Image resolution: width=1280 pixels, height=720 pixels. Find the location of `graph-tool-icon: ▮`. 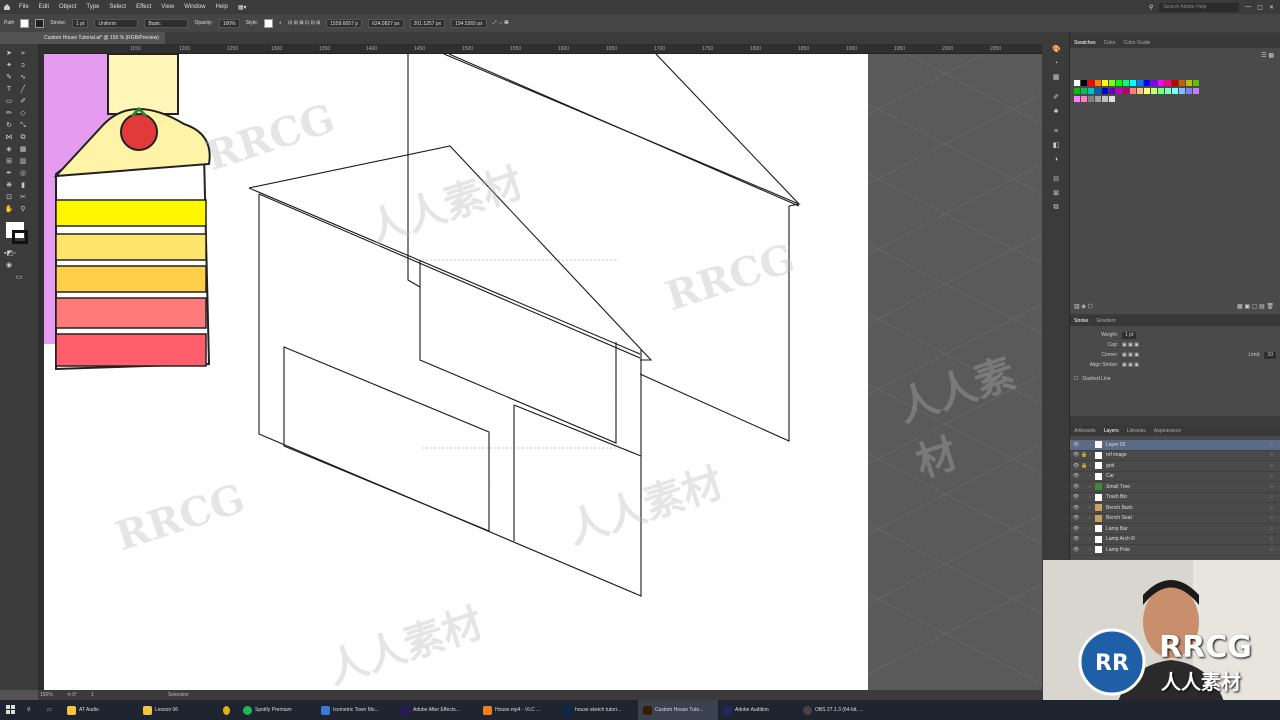

graph-tool-icon: ▮ is located at coordinates (23, 186).